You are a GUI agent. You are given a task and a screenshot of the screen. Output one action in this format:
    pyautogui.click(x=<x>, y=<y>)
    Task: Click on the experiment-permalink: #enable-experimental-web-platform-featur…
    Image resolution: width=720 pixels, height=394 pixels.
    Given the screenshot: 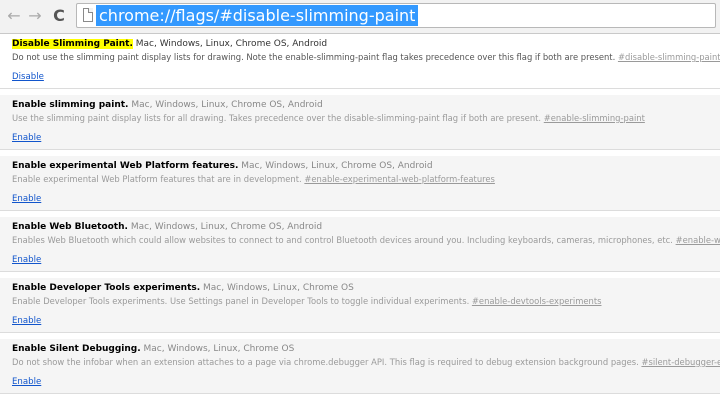 What is the action you would take?
    pyautogui.click(x=399, y=179)
    